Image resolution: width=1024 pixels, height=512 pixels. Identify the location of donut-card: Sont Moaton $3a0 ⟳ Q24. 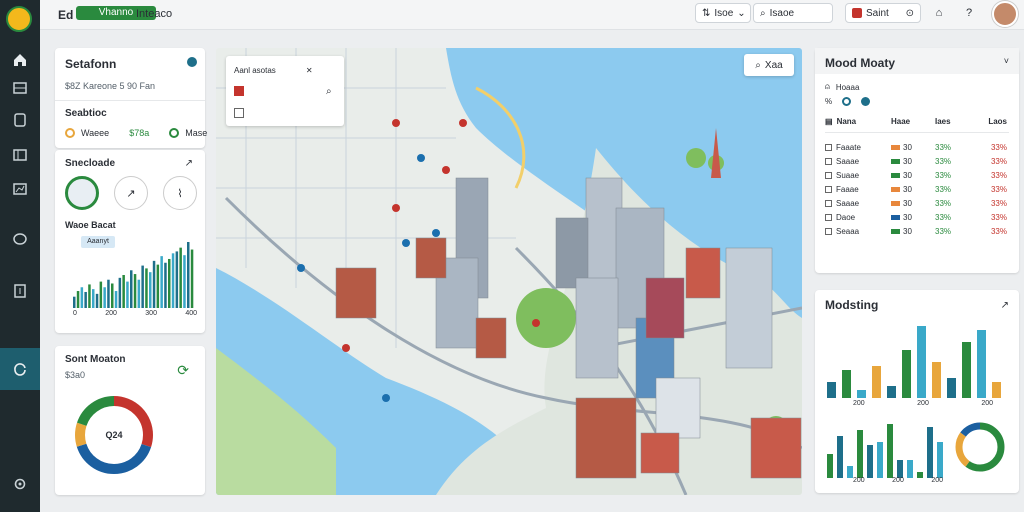
(130, 420).